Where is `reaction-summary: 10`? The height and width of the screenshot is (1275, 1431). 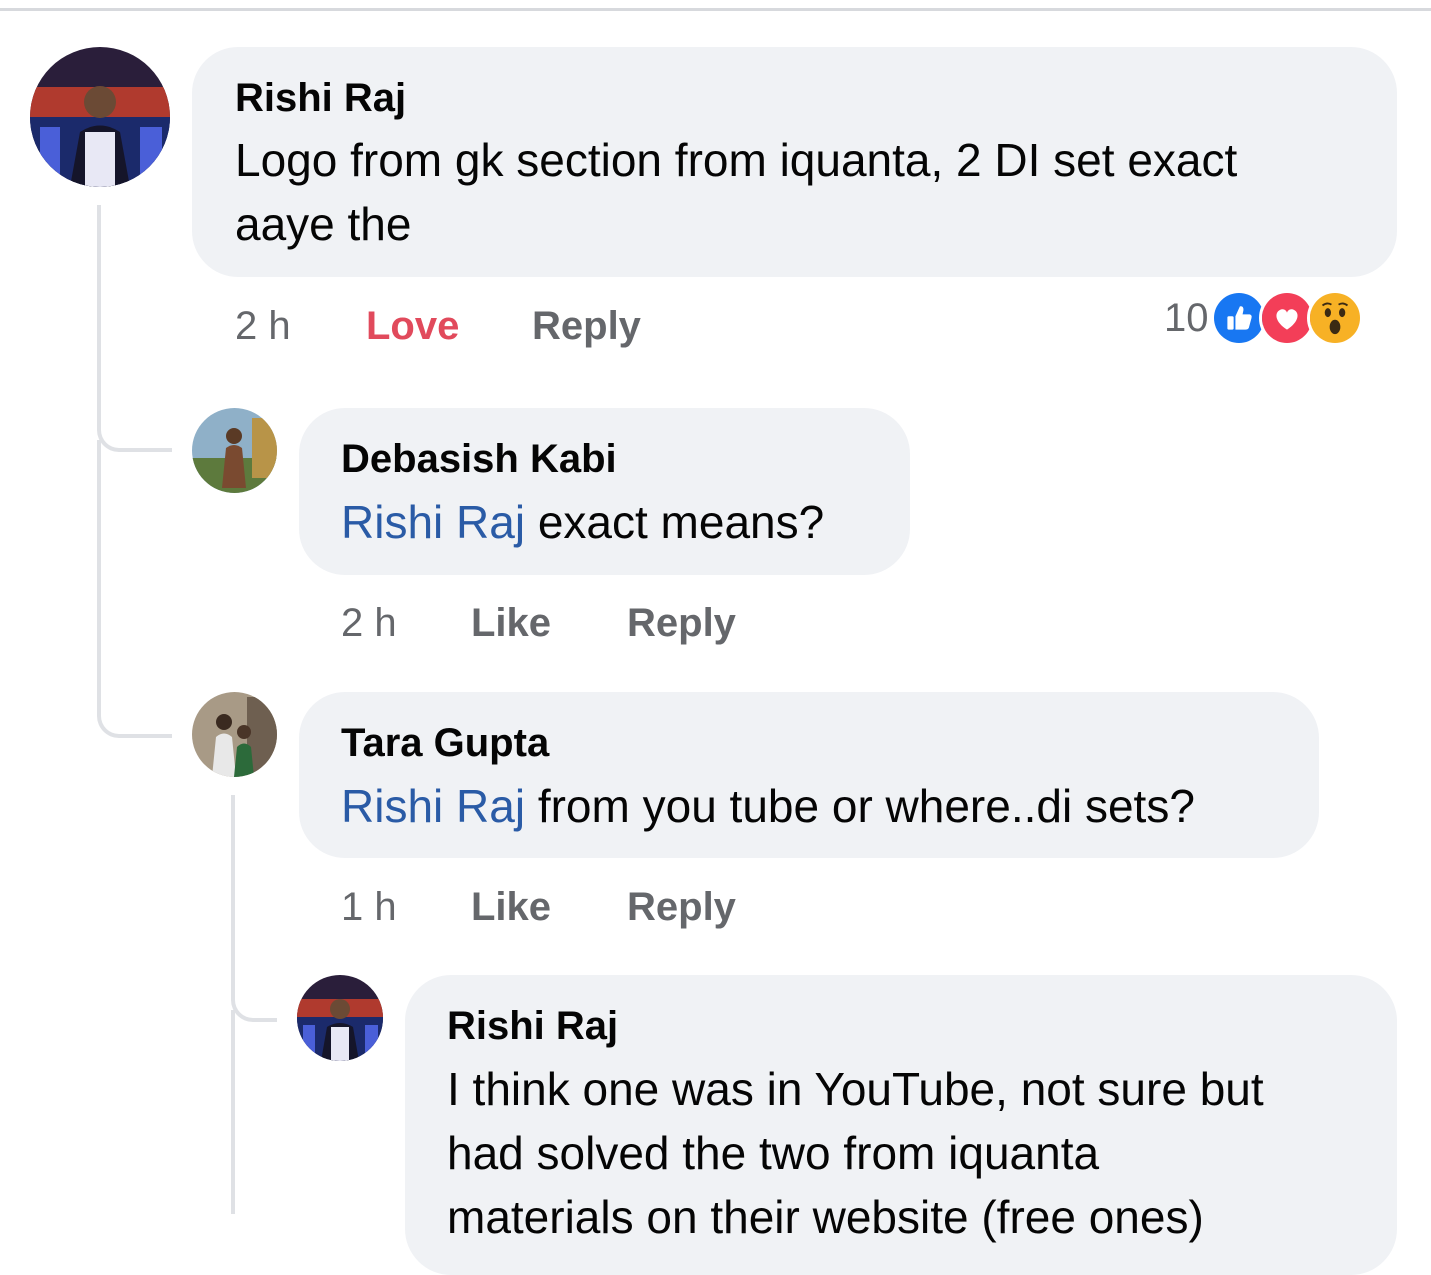
reaction-summary: 10 is located at coordinates (1263, 318).